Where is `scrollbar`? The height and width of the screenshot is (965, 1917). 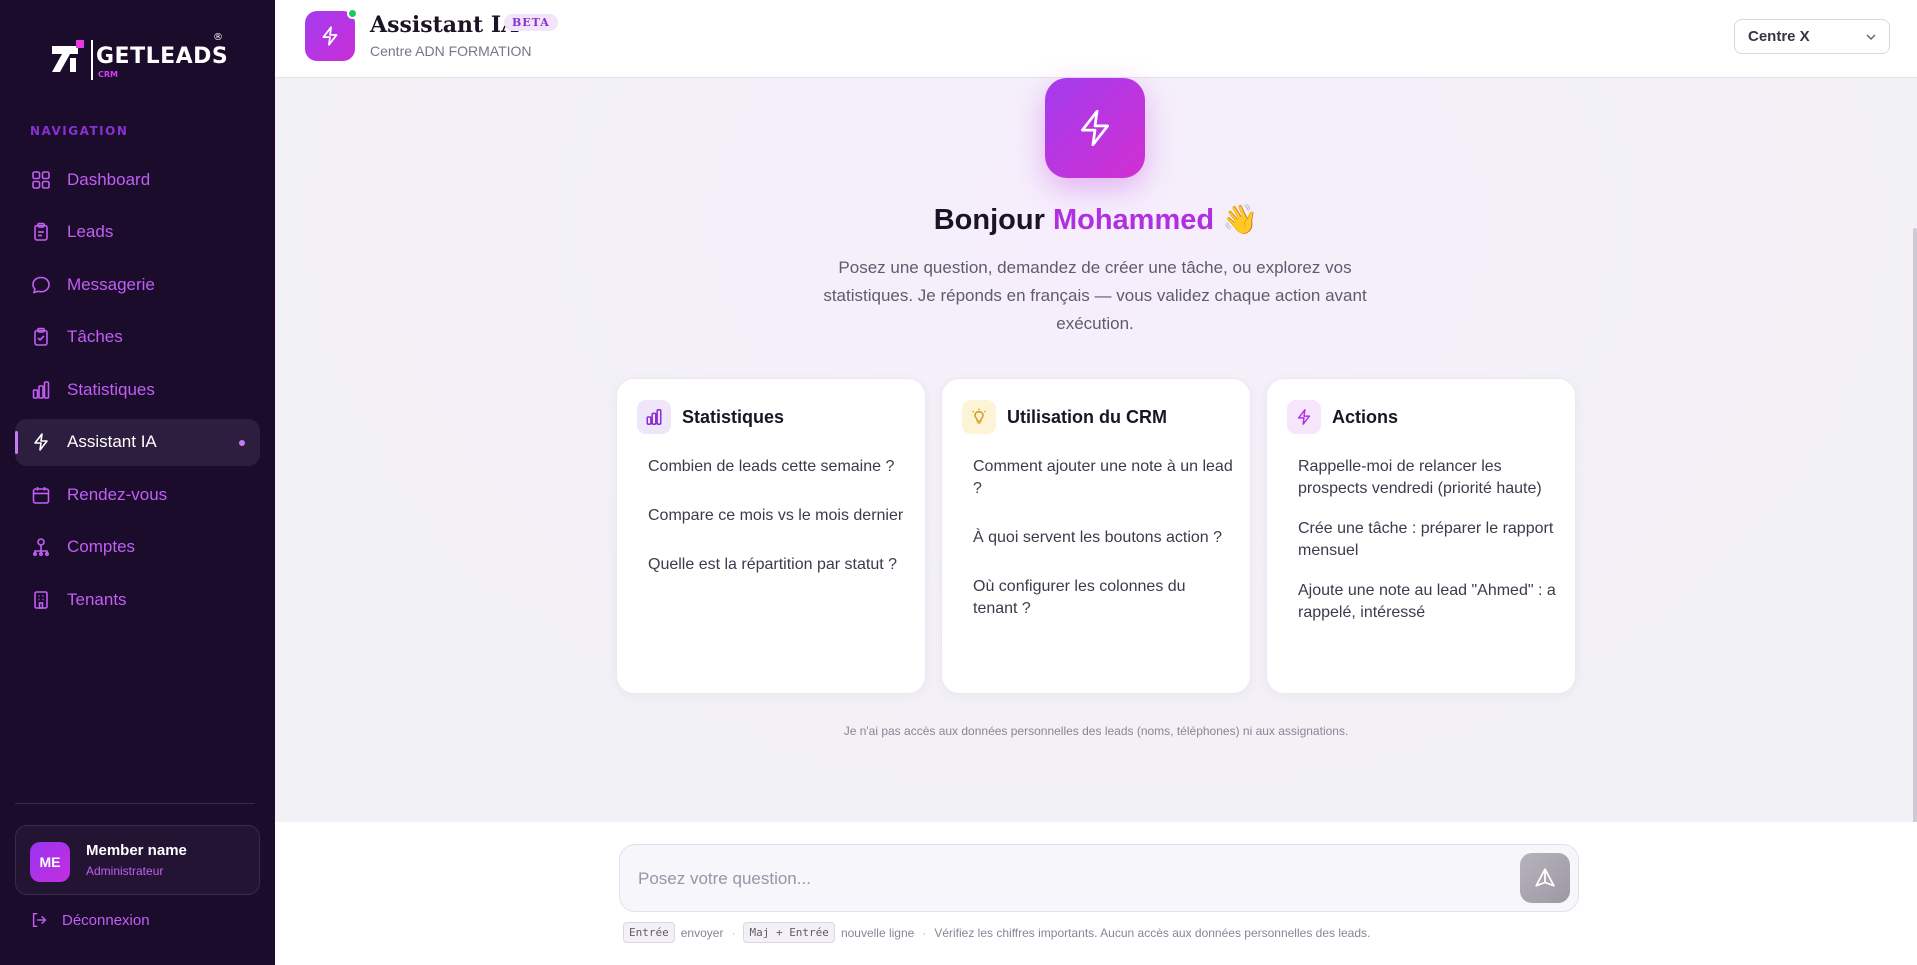 scrollbar is located at coordinates (1915, 563).